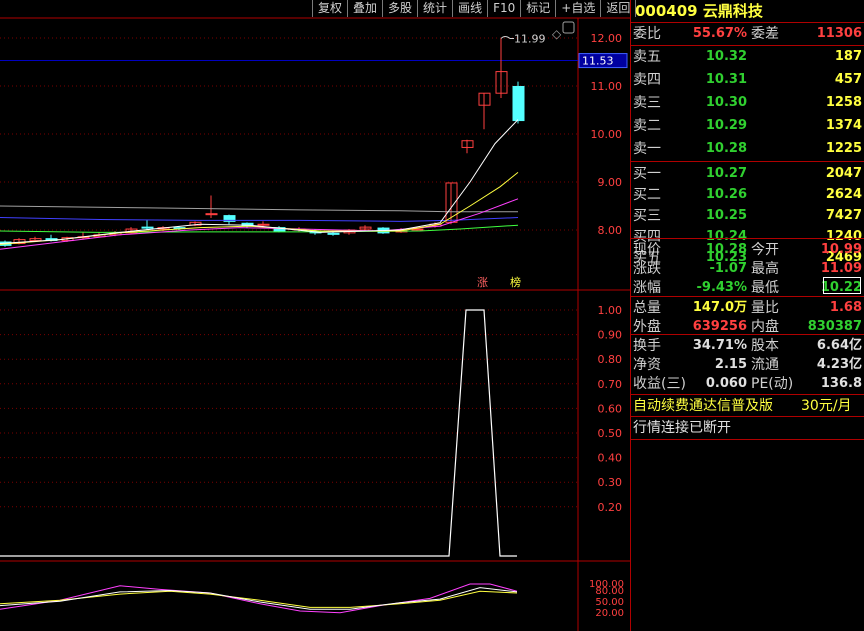 Image resolution: width=864 pixels, height=631 pixels. What do you see at coordinates (557, 34) in the screenshot?
I see `diamond-icon: ◇` at bounding box center [557, 34].